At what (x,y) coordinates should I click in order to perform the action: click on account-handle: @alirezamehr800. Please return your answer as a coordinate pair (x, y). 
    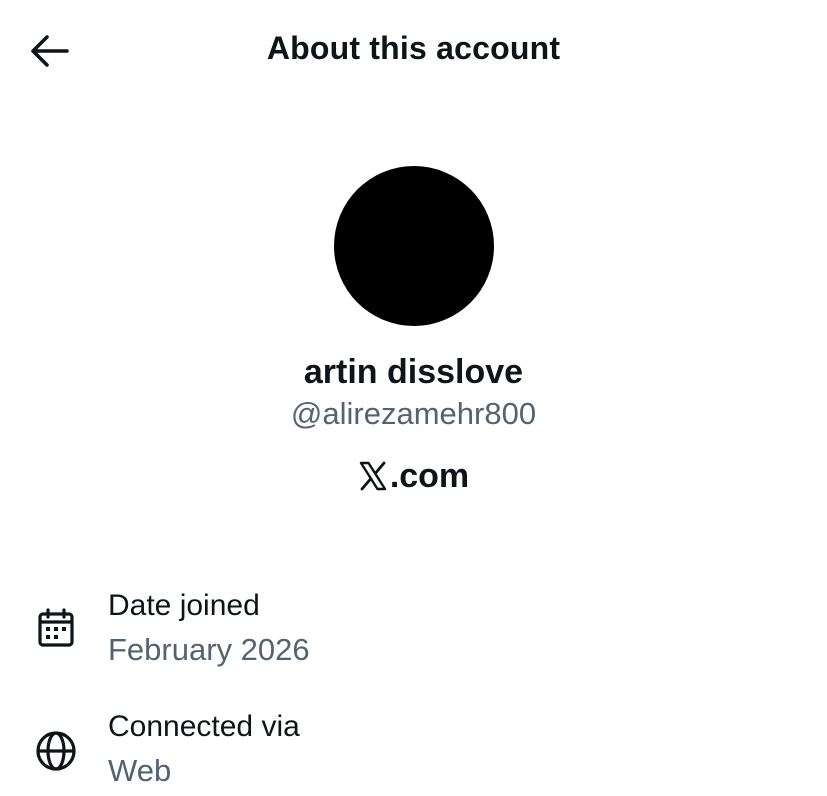
    Looking at the image, I should click on (413, 413).